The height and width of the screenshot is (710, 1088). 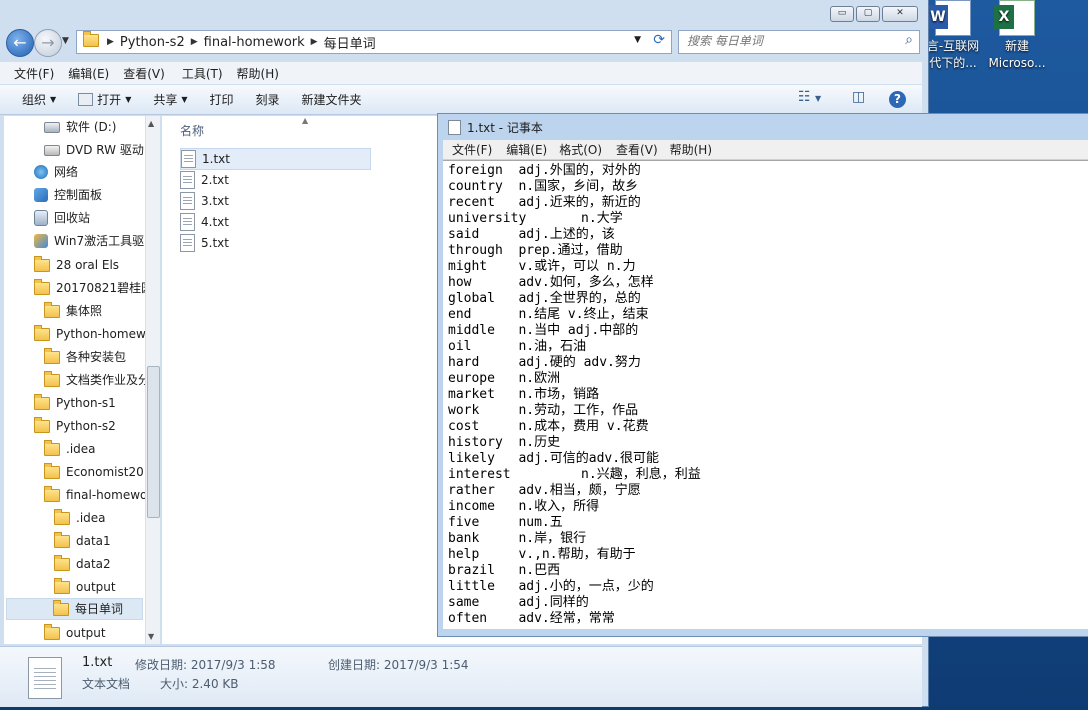 What do you see at coordinates (68, 195) in the screenshot?
I see `nav-item-control-panel: 控制面板` at bounding box center [68, 195].